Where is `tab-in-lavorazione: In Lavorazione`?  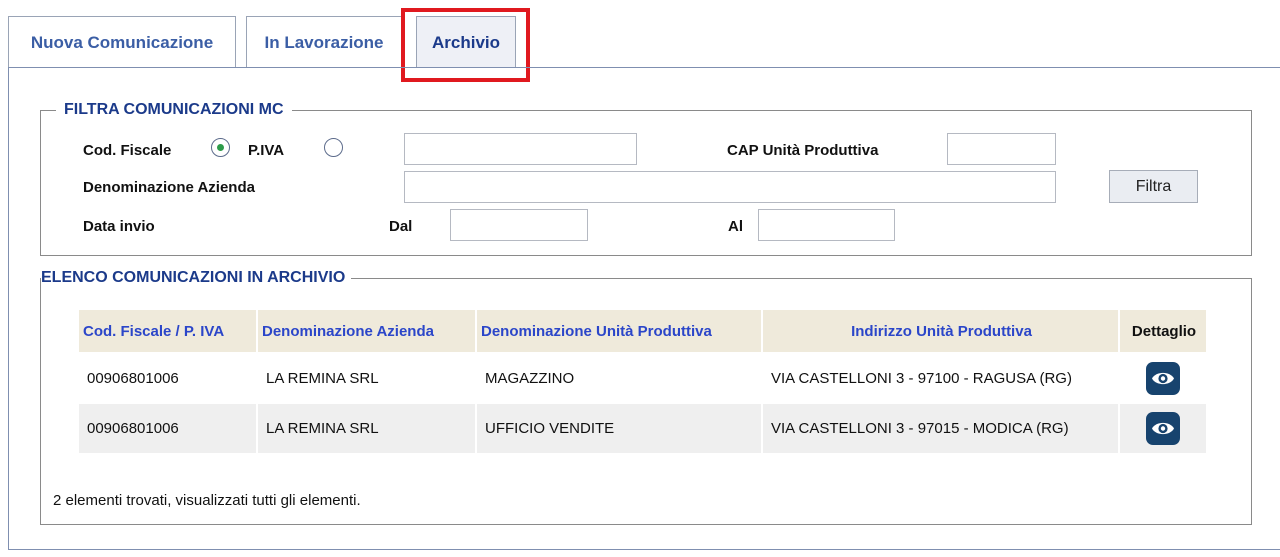 tab-in-lavorazione: In Lavorazione is located at coordinates (324, 42).